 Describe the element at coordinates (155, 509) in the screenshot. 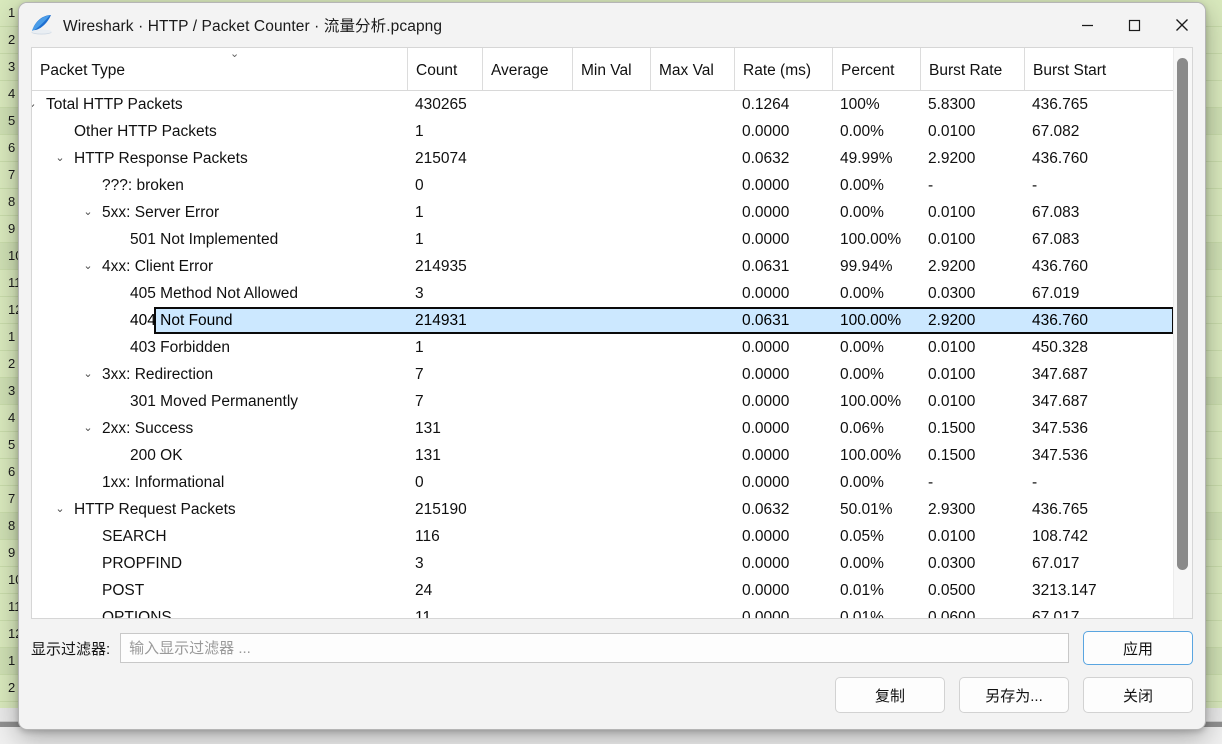

I see `cell-name: HTTP Request Packets` at that location.